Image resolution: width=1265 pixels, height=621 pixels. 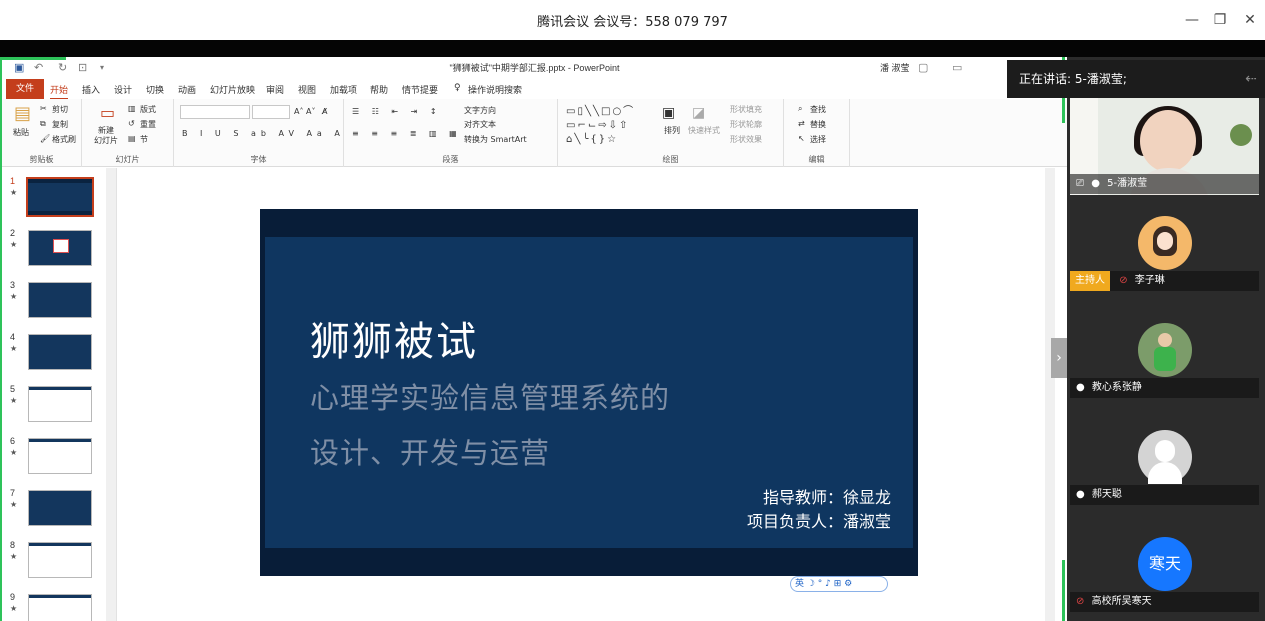 I want to click on font-family-combo, so click(x=215, y=112).